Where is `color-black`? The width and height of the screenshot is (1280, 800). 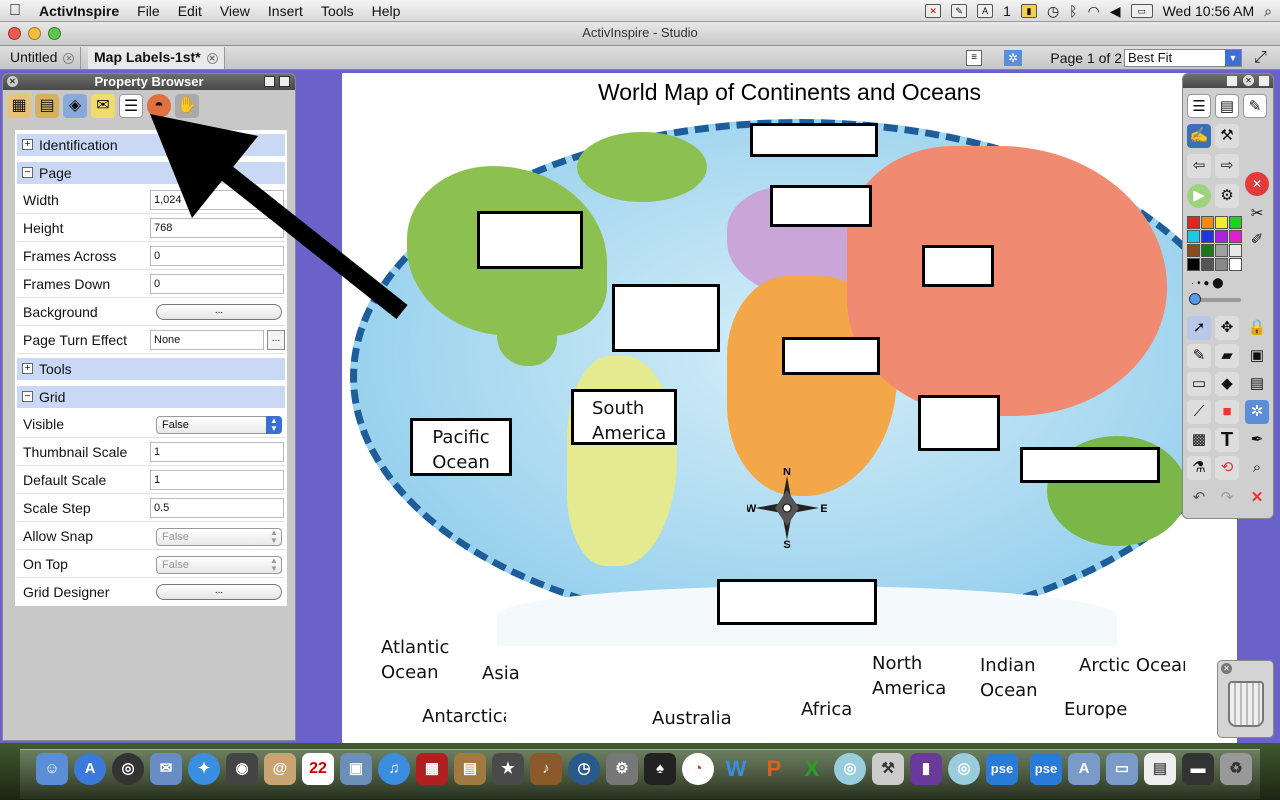
color-black is located at coordinates (1193, 264).